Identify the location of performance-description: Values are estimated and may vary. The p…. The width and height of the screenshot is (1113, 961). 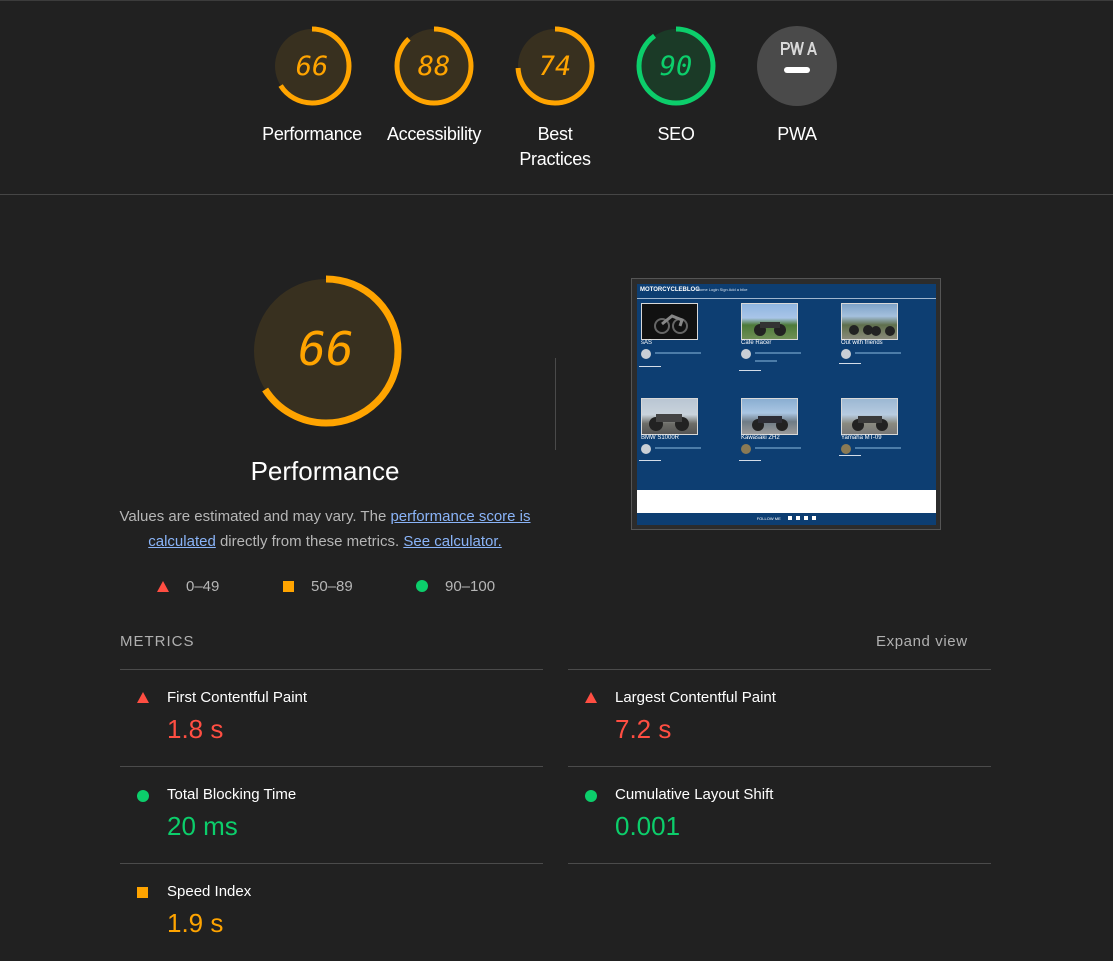
(325, 529).